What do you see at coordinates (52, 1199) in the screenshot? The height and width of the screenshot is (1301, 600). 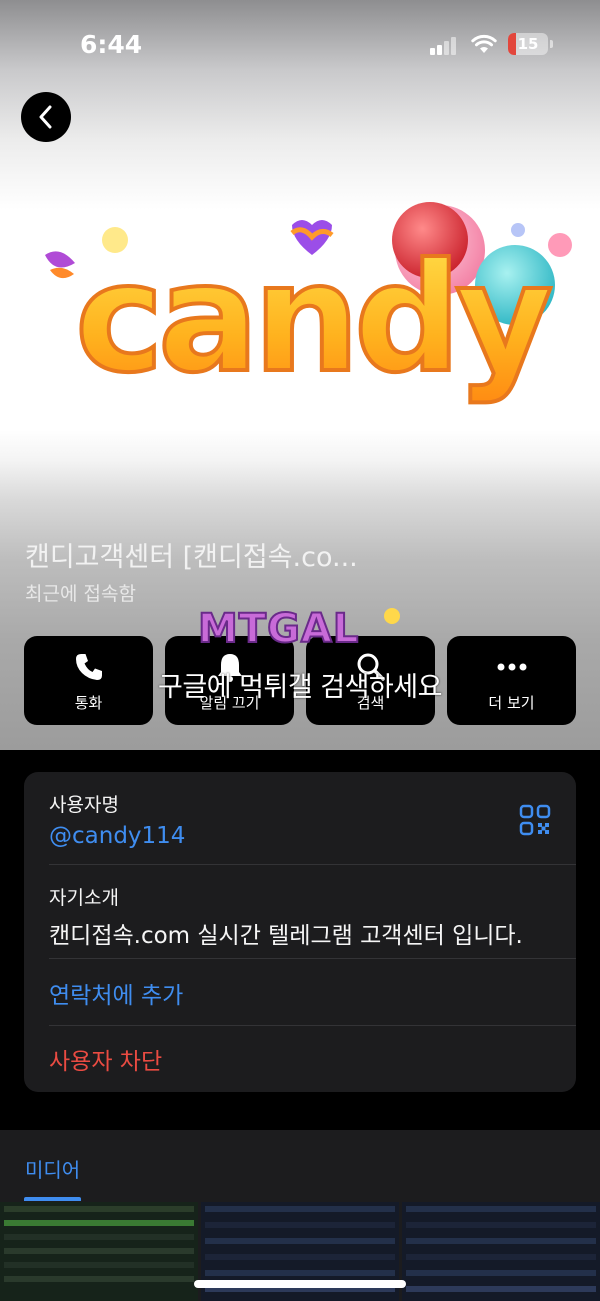 I see `tab-indicator` at bounding box center [52, 1199].